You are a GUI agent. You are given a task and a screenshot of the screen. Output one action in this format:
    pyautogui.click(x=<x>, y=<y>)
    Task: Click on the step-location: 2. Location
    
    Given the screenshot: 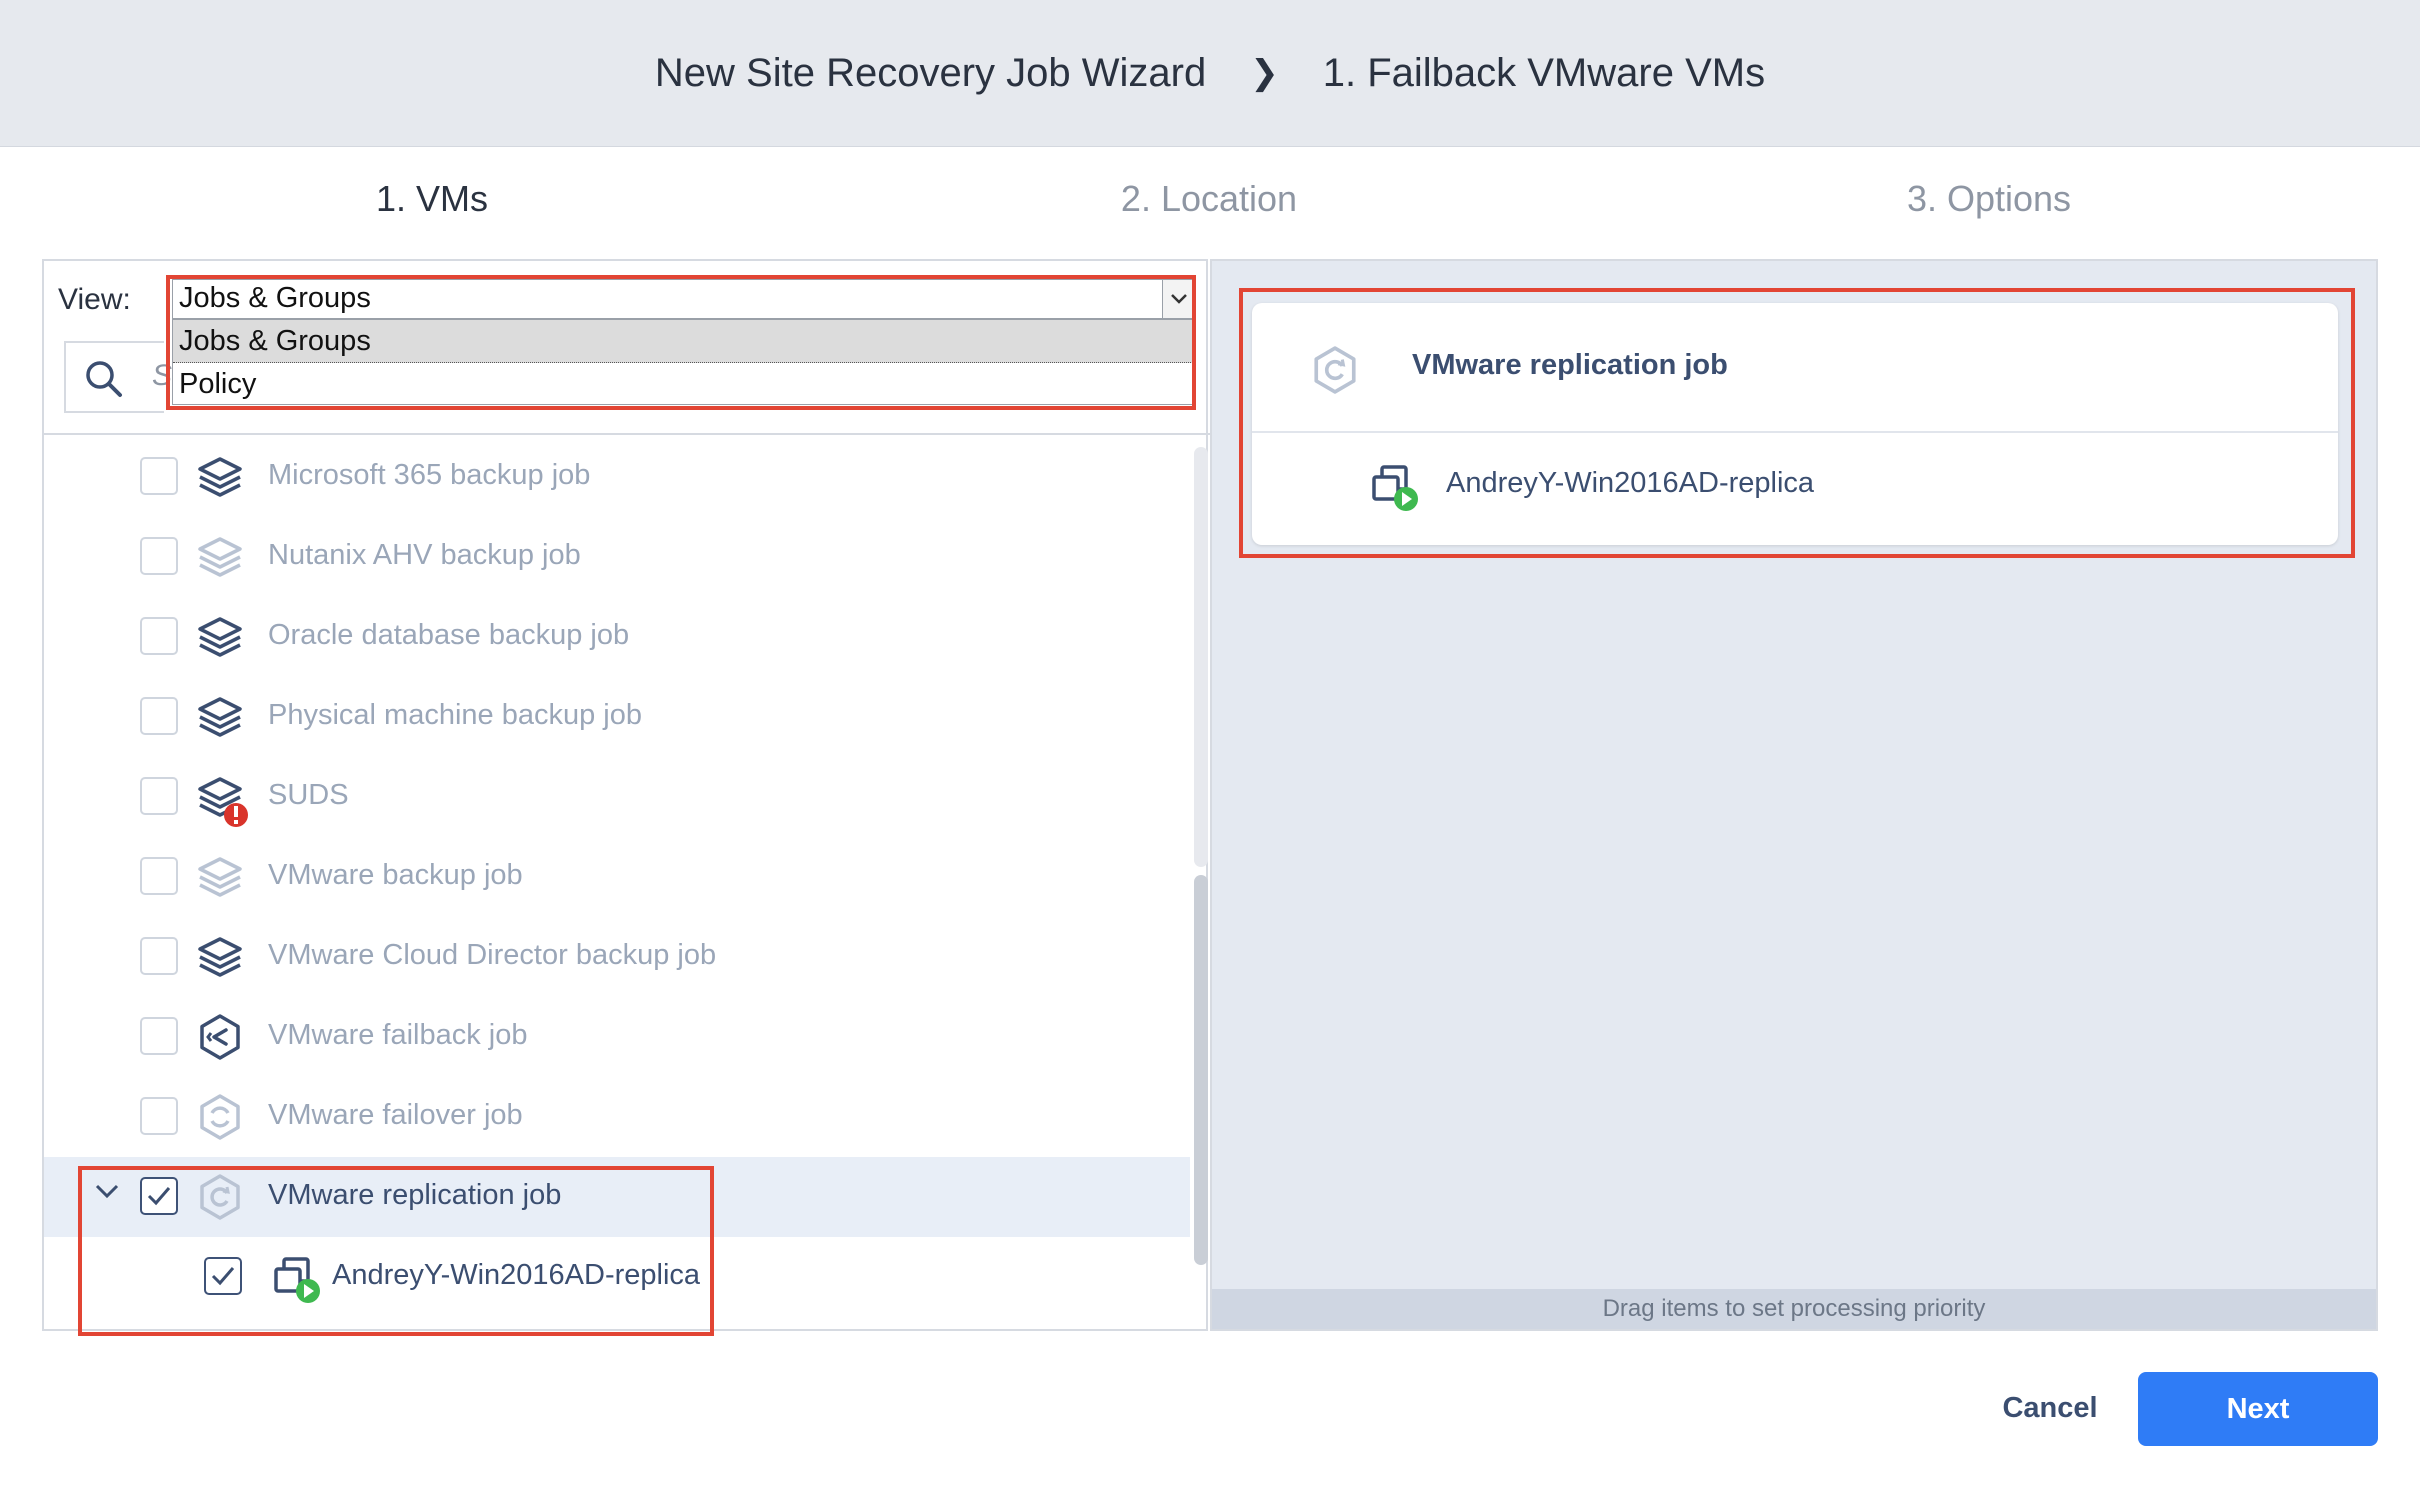 What is the action you would take?
    pyautogui.click(x=1209, y=199)
    